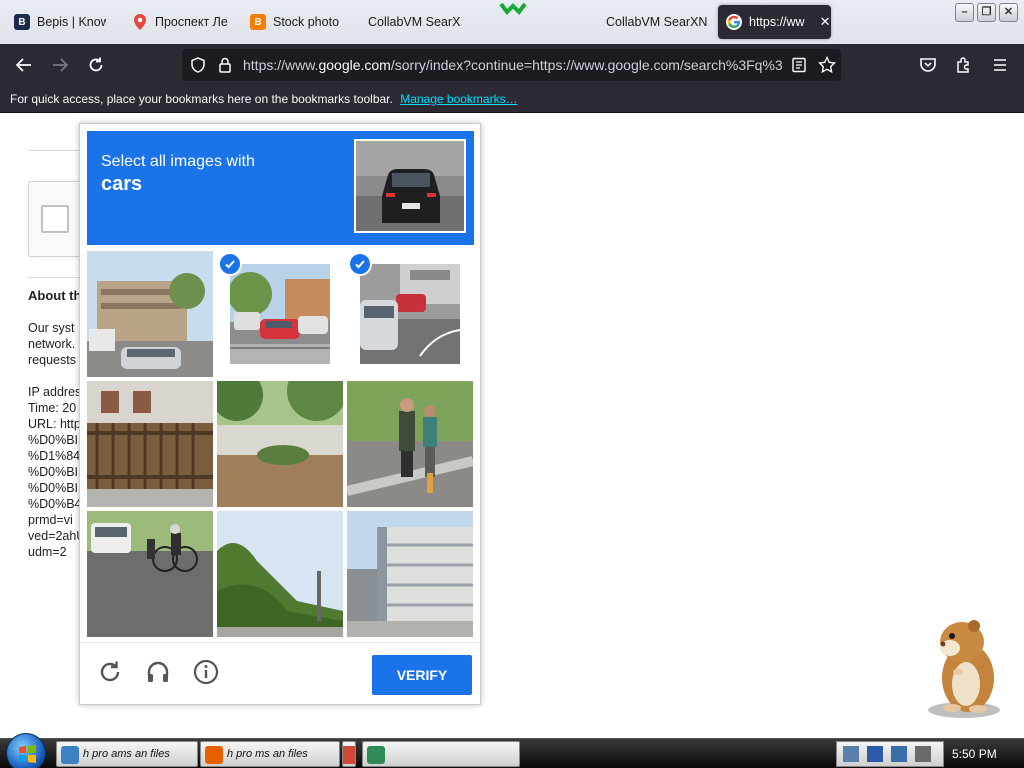 The image size is (1024, 768). I want to click on pocket-button, so click(928, 65).